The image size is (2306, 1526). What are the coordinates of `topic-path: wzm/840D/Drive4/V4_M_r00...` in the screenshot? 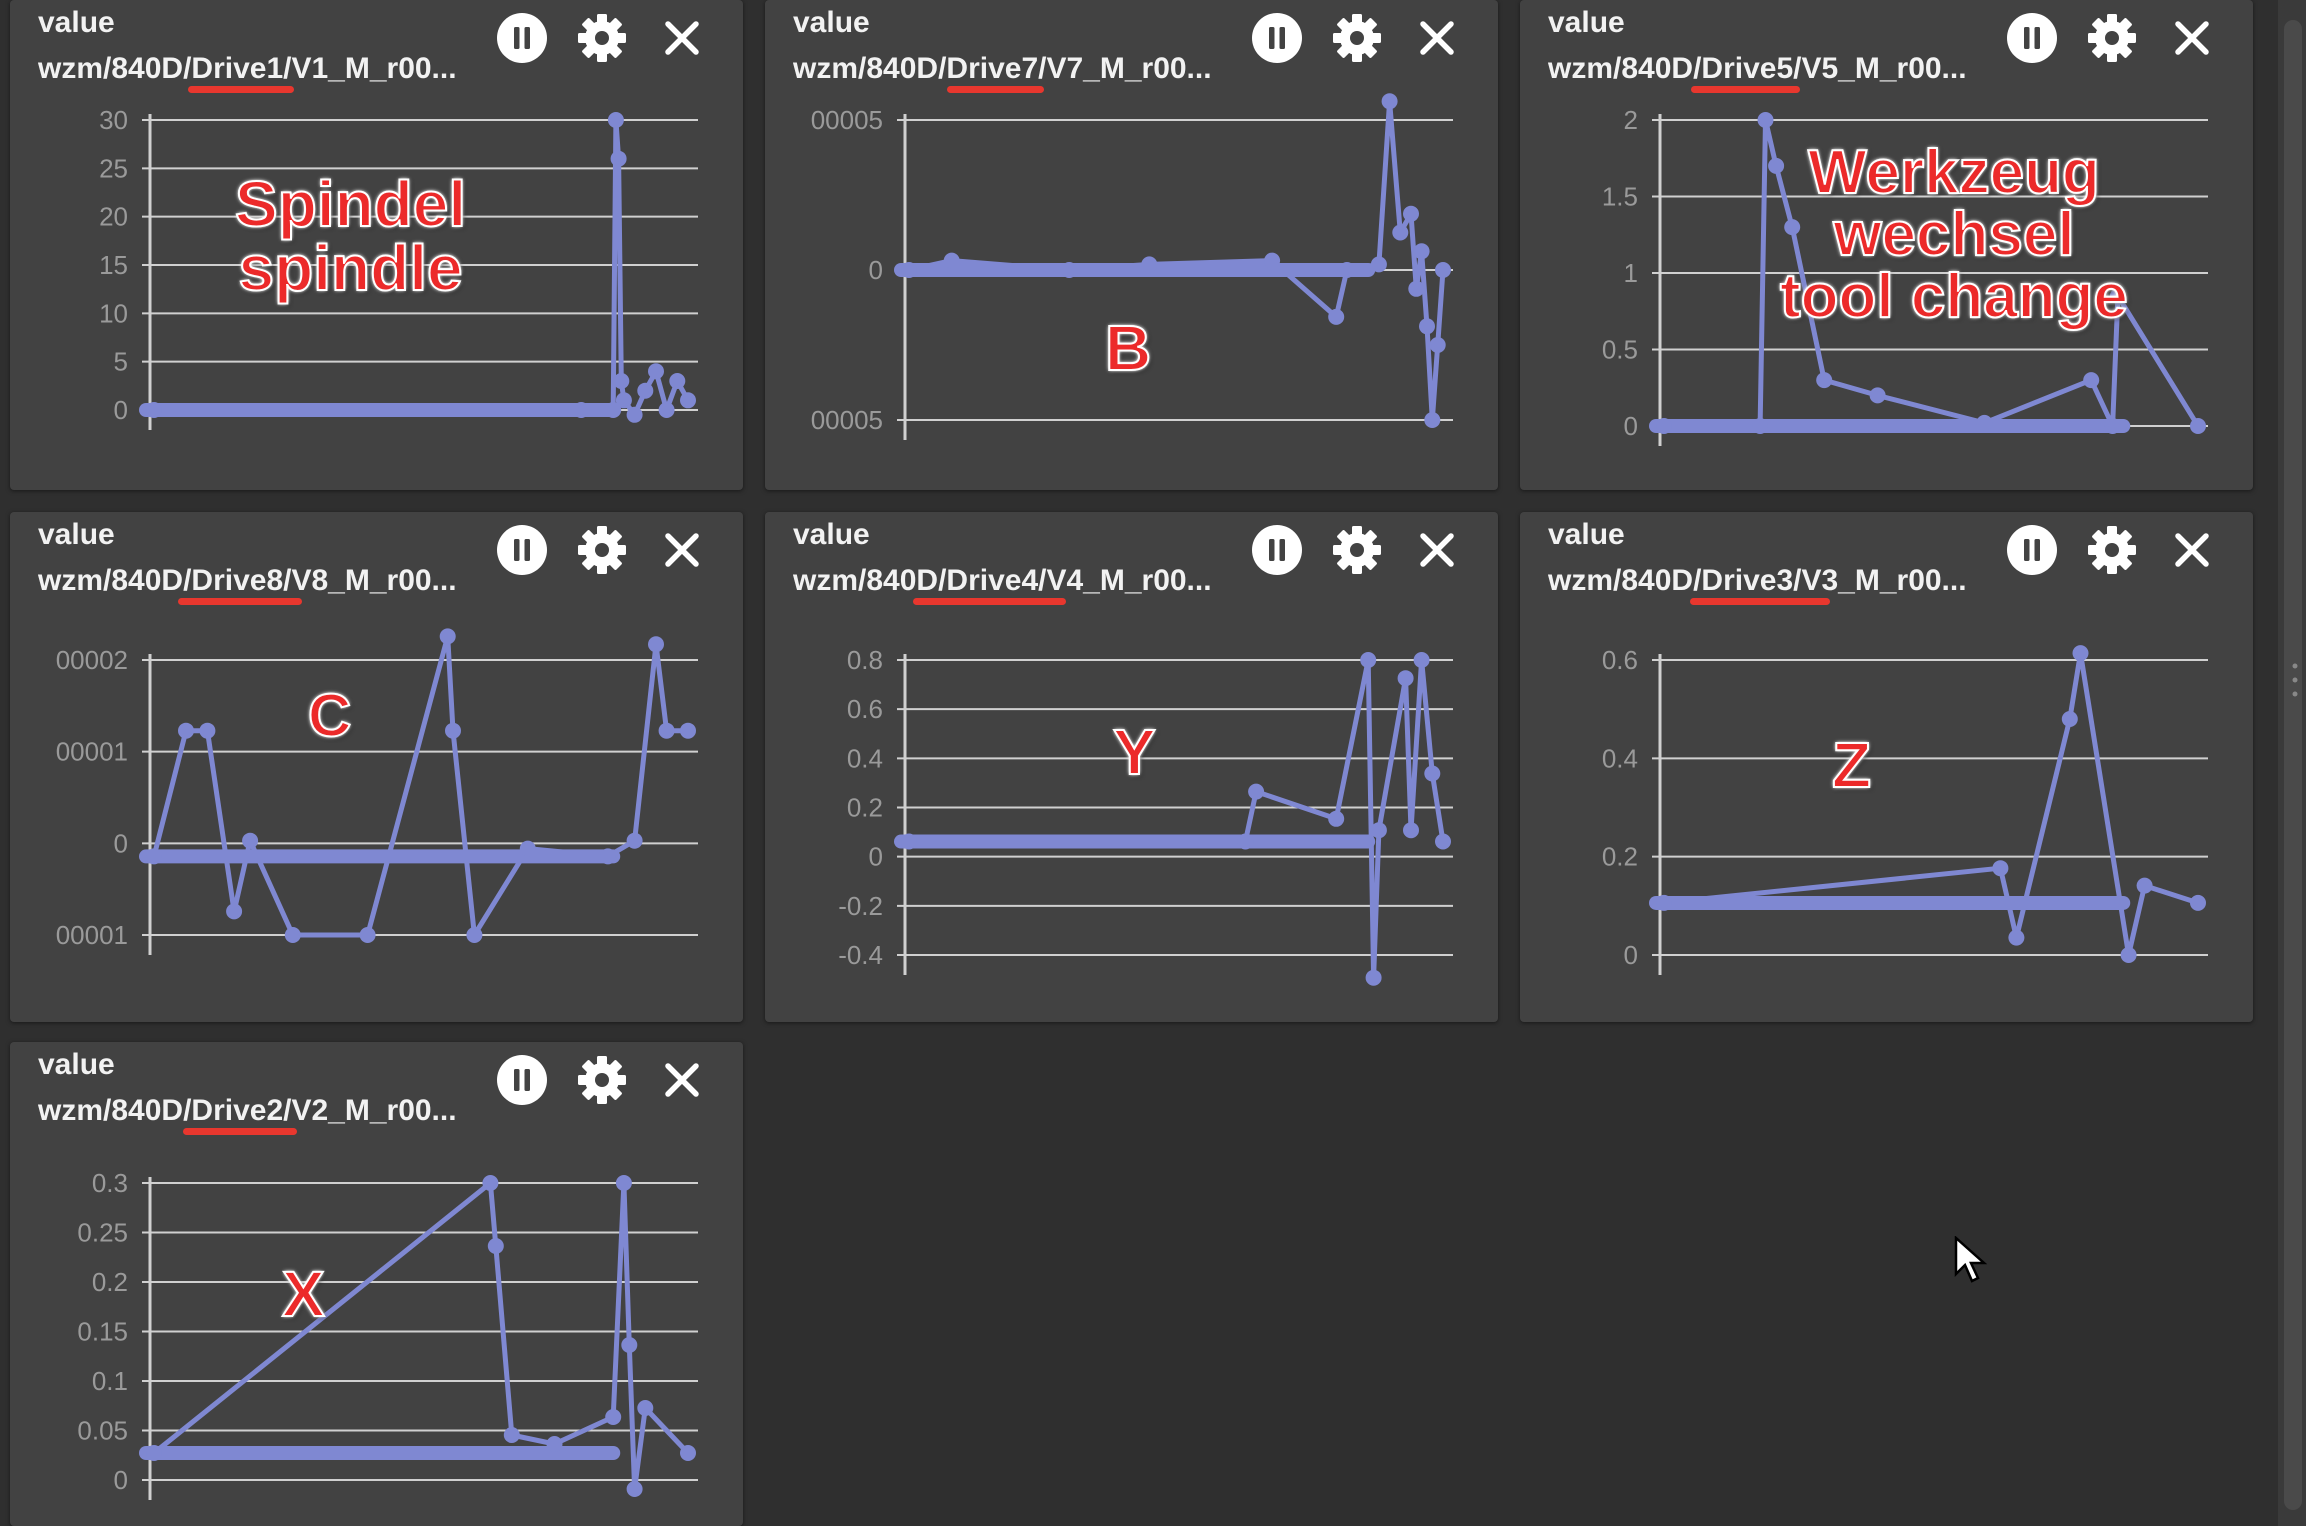 It's located at (1002, 580).